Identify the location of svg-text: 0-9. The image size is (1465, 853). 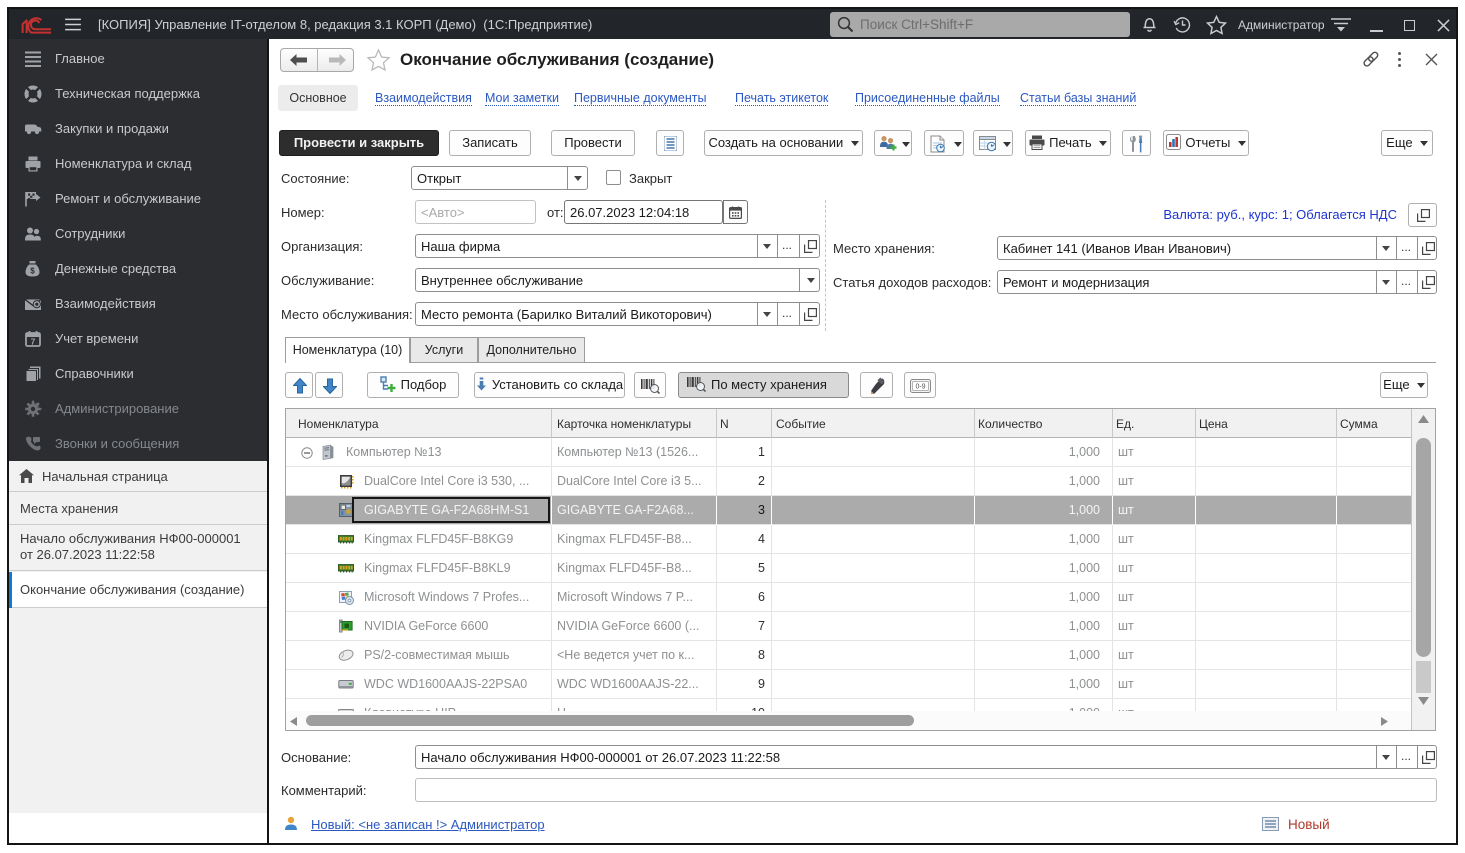
(920, 387).